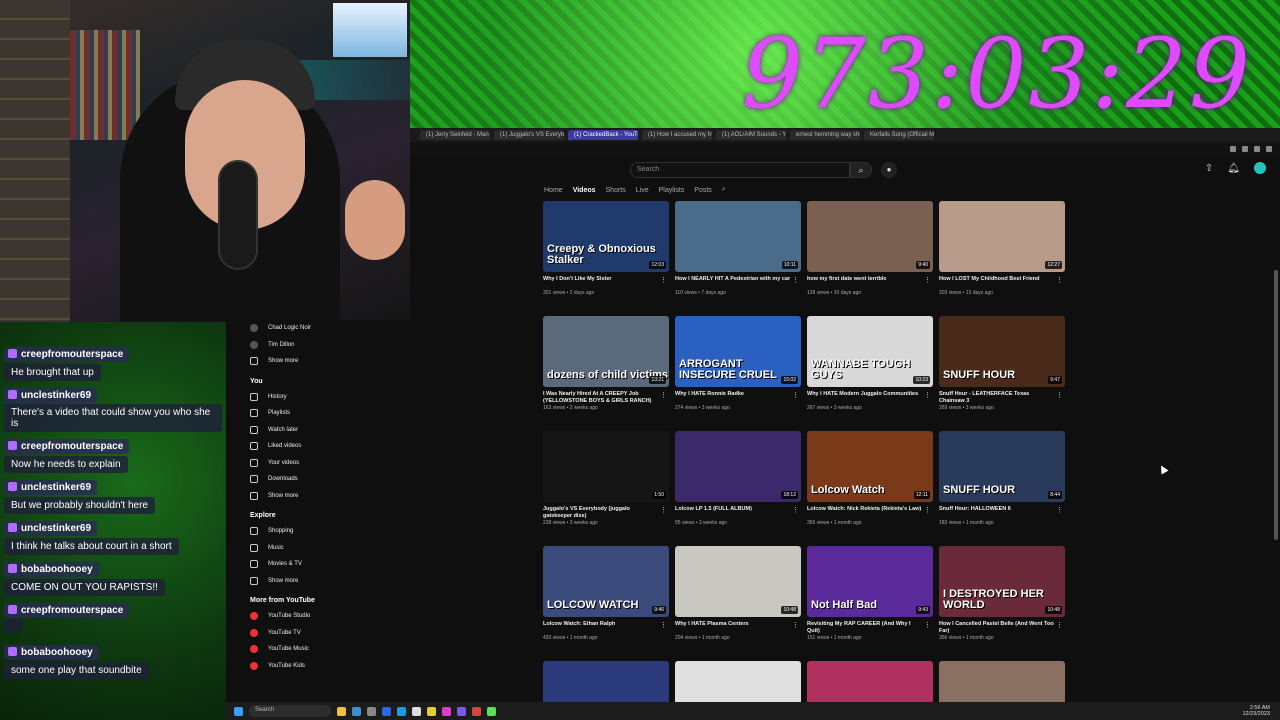  What do you see at coordinates (870, 283) in the screenshot?
I see `video-title: how my first date went terrible` at bounding box center [870, 283].